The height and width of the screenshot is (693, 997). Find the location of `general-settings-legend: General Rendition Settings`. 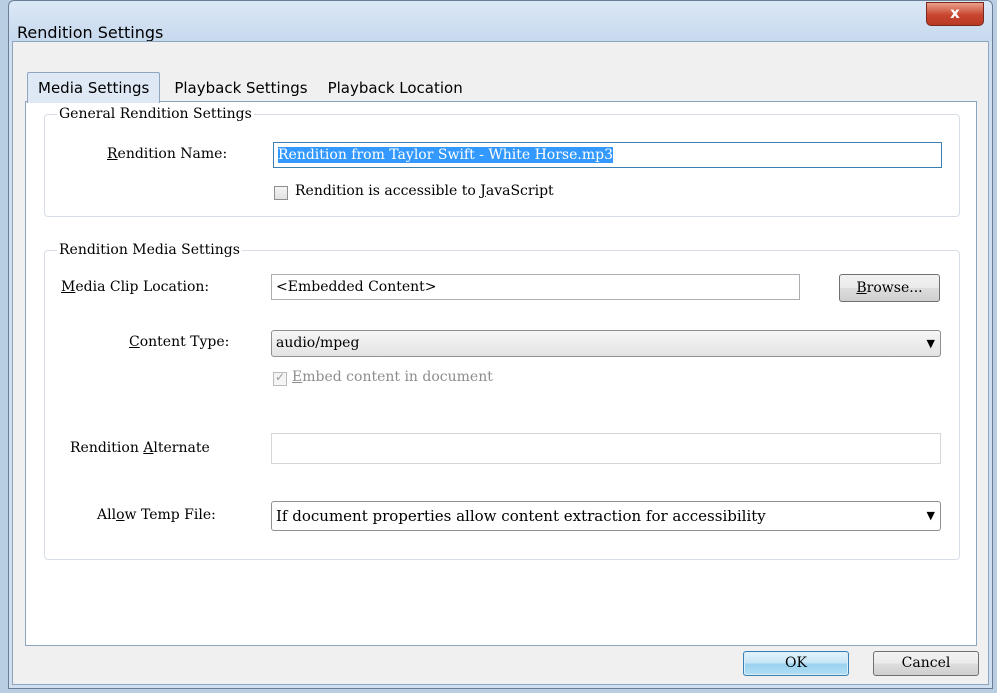

general-settings-legend: General Rendition Settings is located at coordinates (155, 114).